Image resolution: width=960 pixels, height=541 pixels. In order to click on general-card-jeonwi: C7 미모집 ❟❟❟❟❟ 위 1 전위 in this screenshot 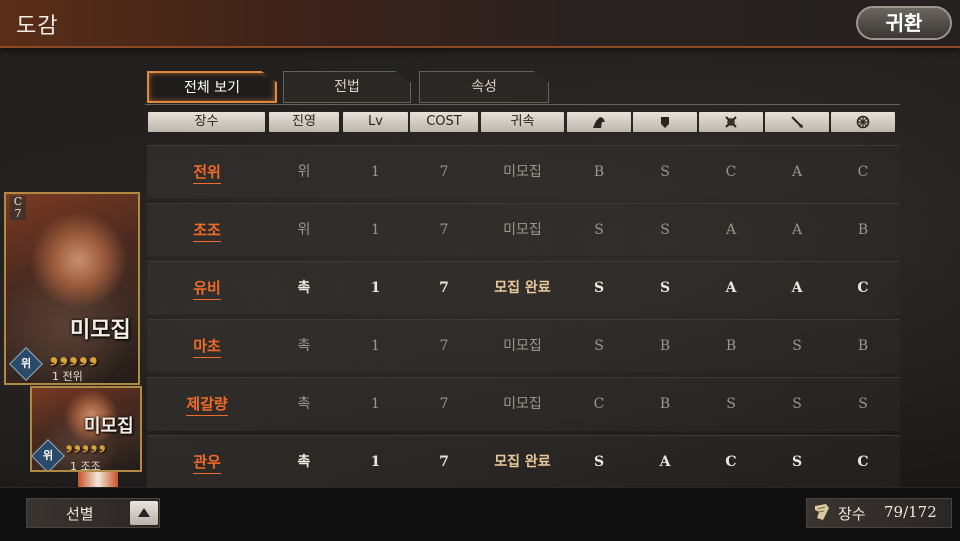, I will do `click(72, 288)`.